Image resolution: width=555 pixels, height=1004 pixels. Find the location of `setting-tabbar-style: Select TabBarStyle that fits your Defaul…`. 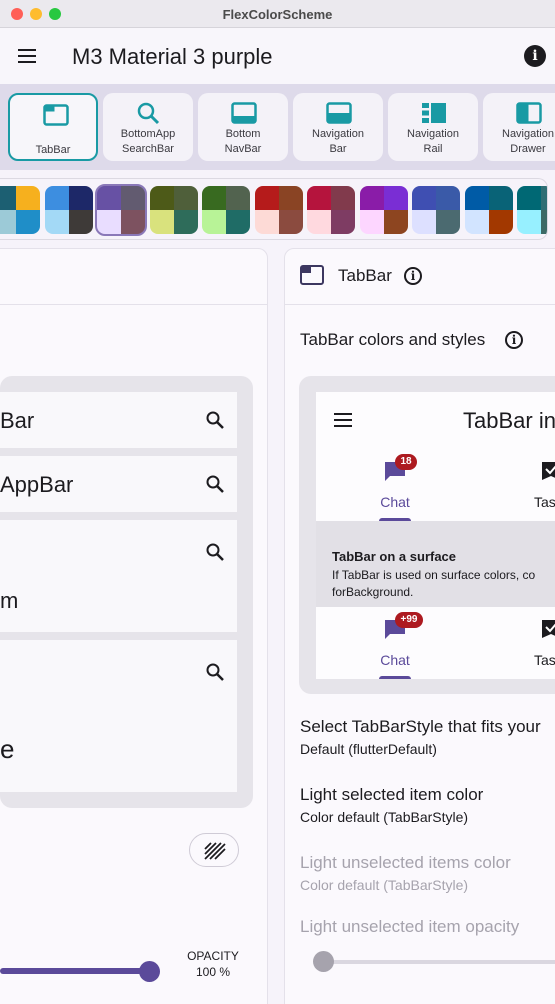

setting-tabbar-style: Select TabBarStyle that fits your Defaul… is located at coordinates (420, 737).